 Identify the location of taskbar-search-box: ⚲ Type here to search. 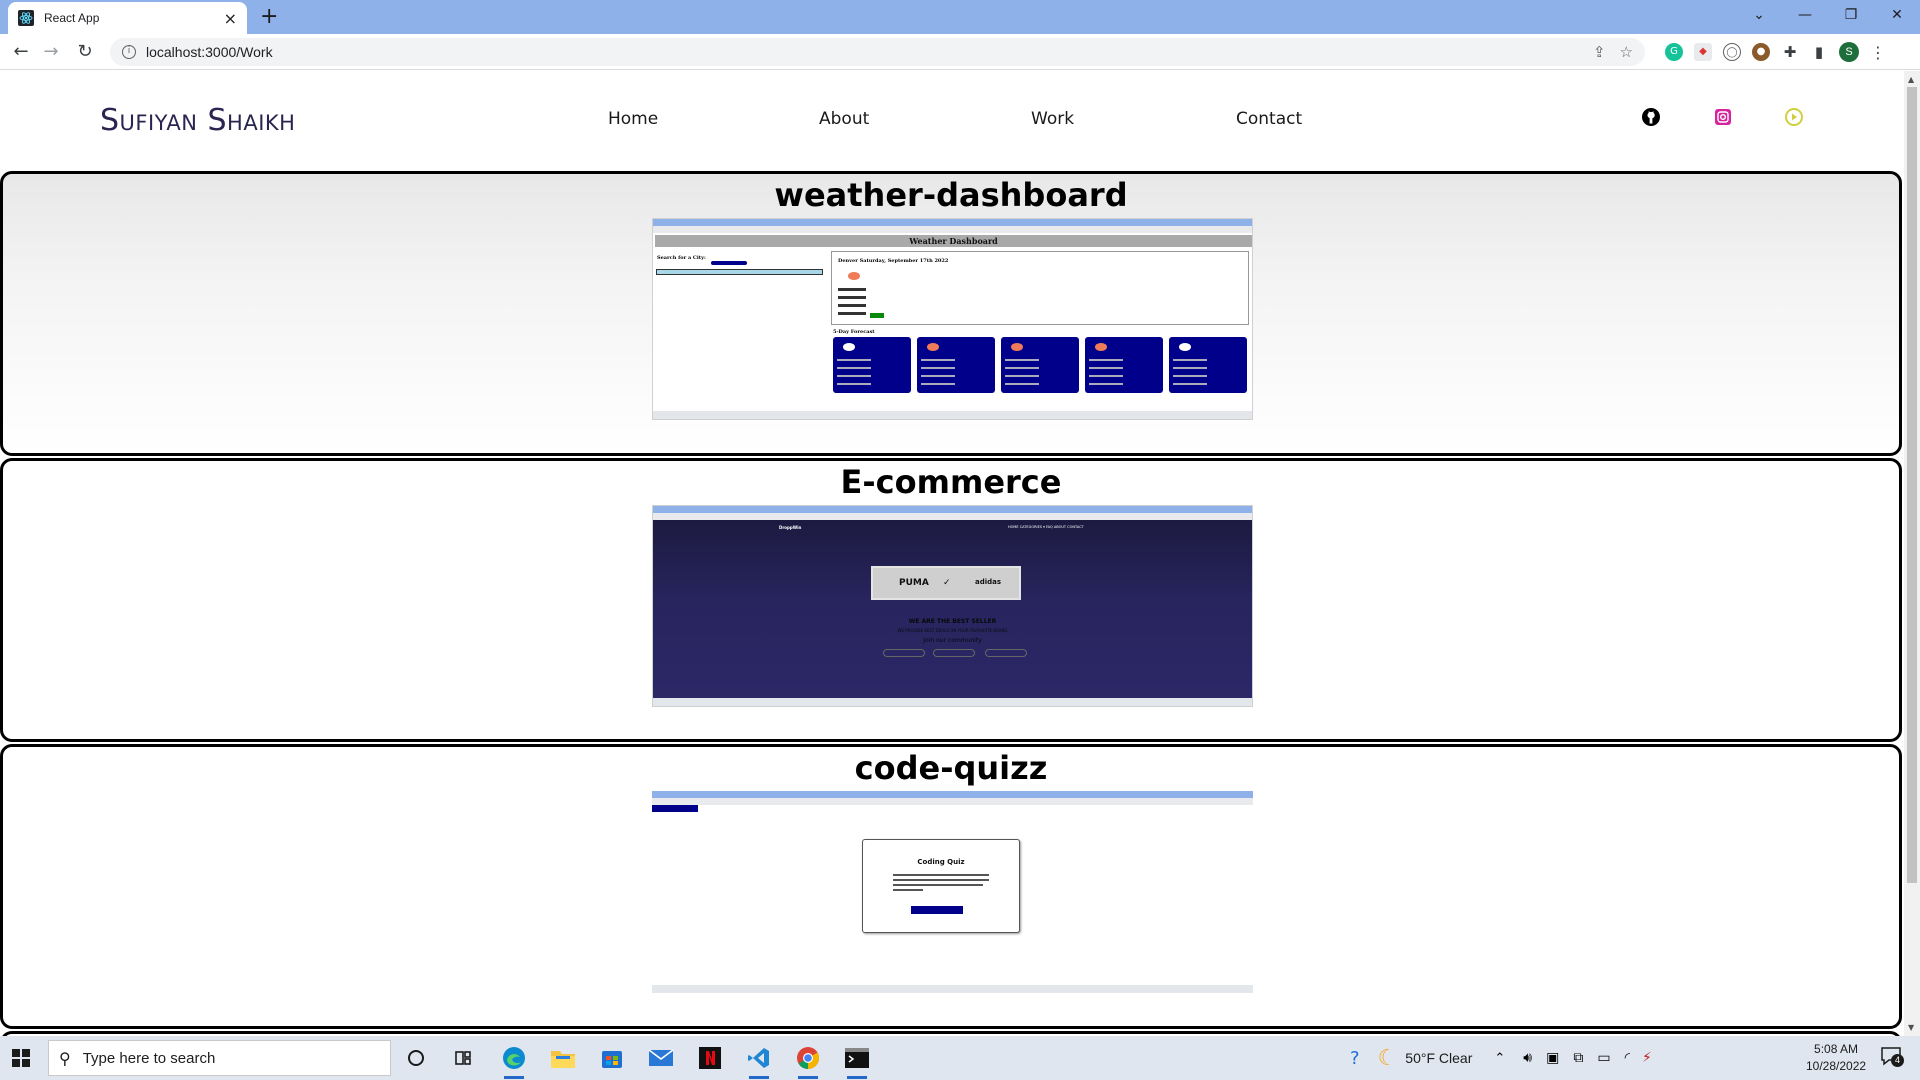
(219, 1058).